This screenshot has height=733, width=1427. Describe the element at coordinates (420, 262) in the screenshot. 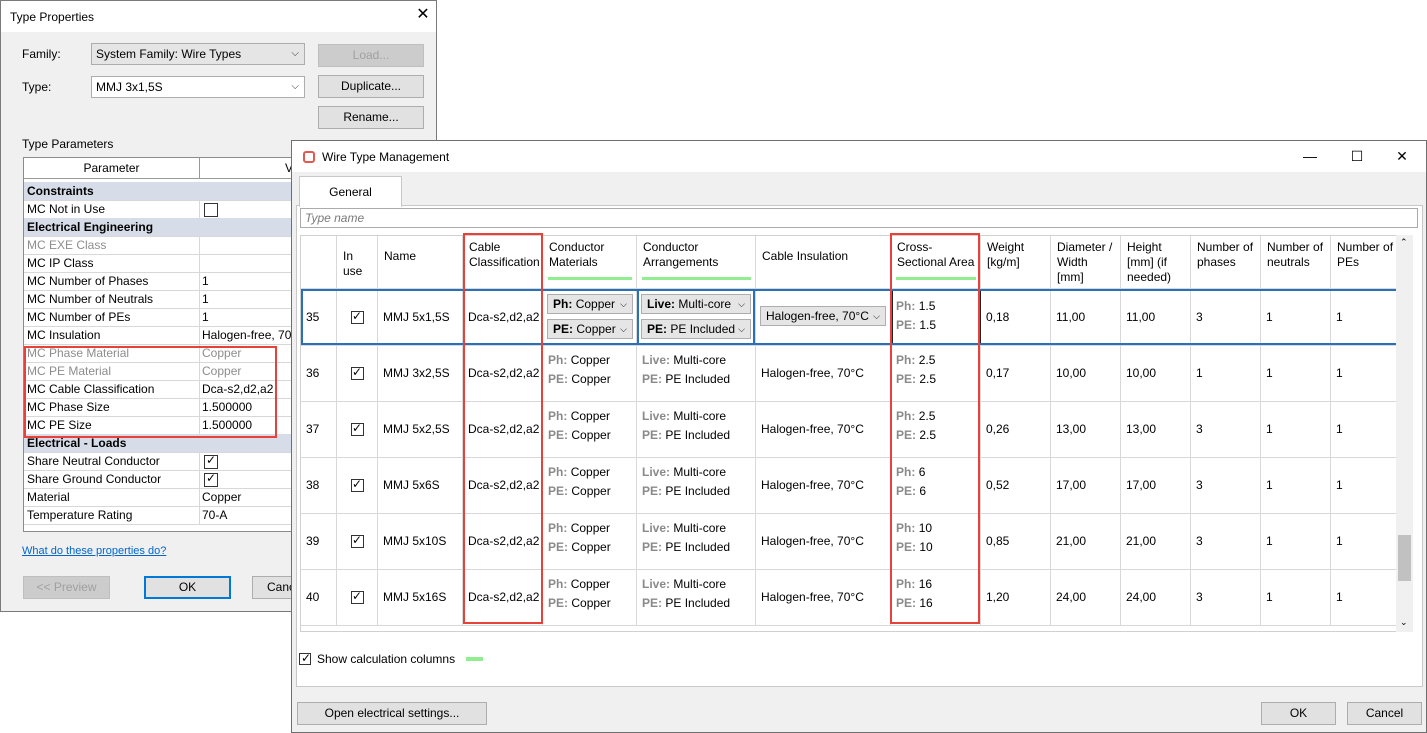

I see `column-header: Name` at that location.